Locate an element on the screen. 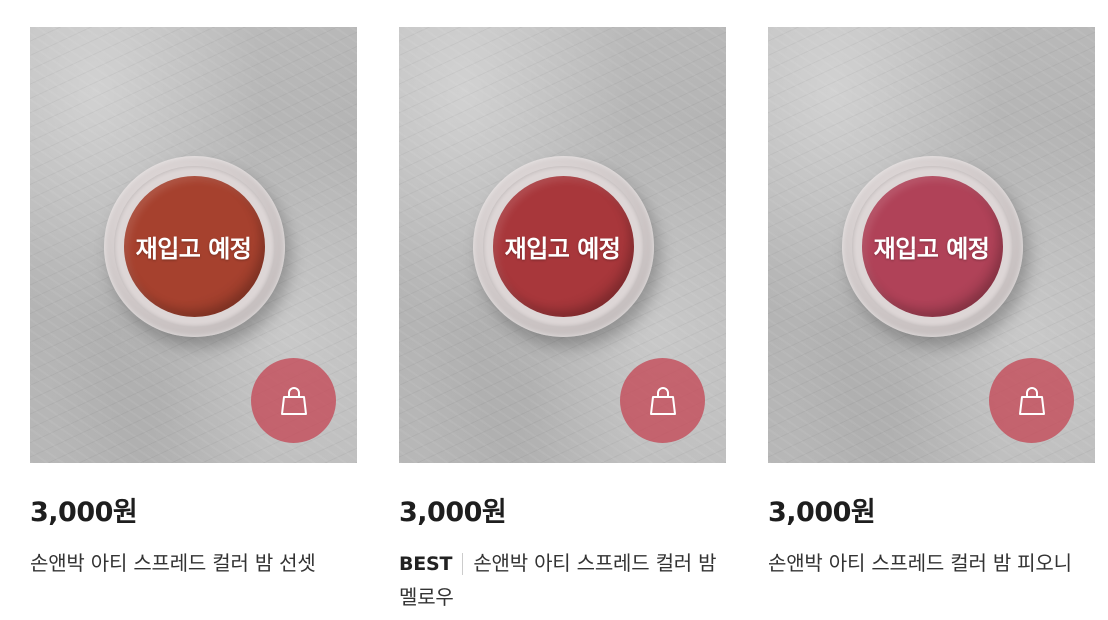 Image resolution: width=1108 pixels, height=620 pixels. product-name: 손앤박 아티 스프레드 컬러 밤 선셋 is located at coordinates (193, 563).